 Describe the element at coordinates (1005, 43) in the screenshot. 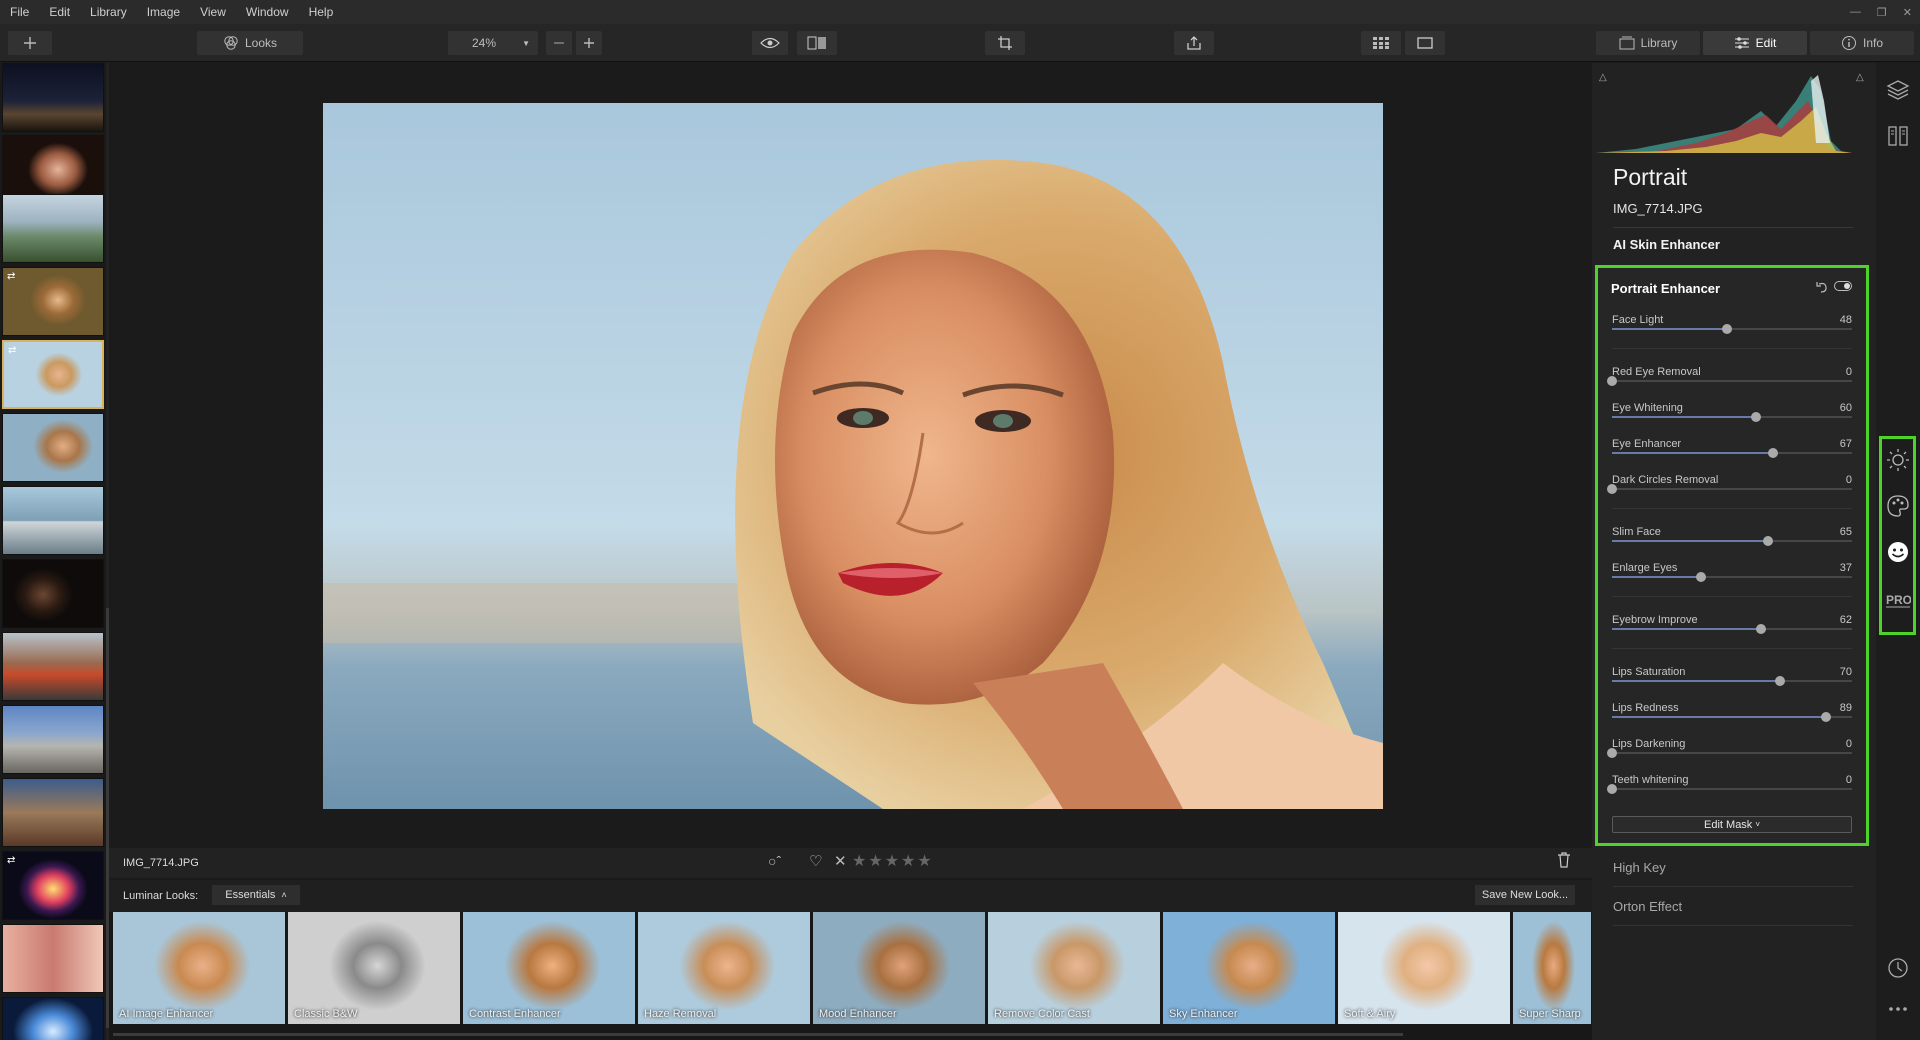

I see `crop-button` at that location.